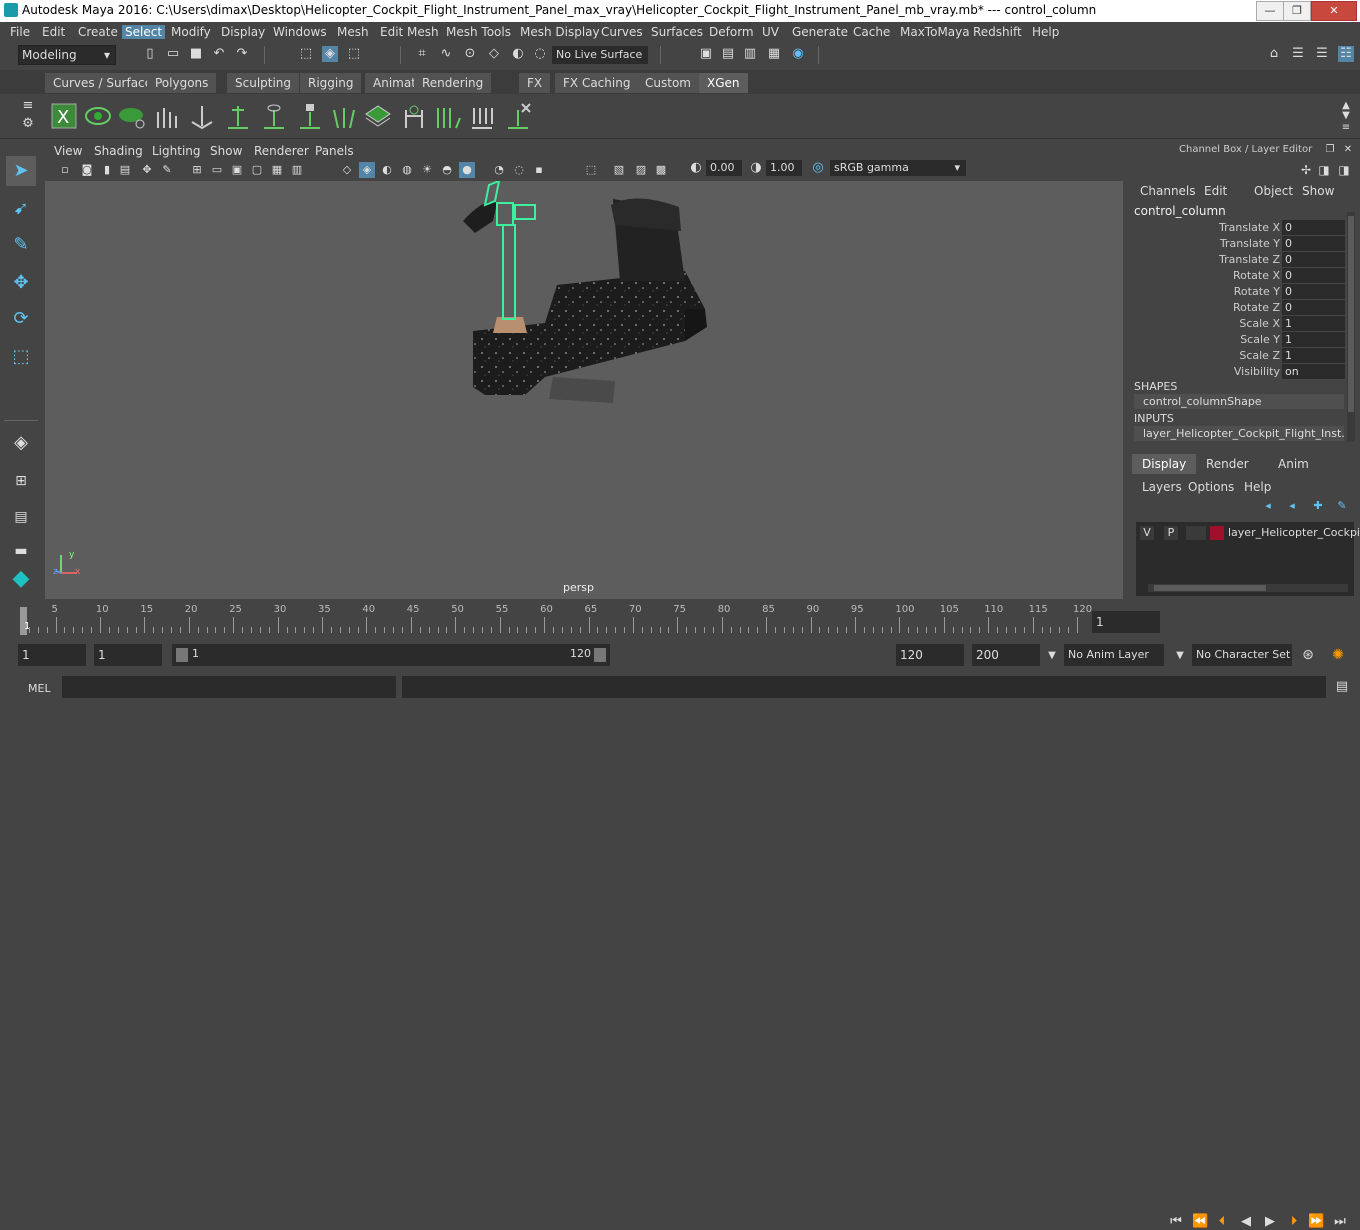  What do you see at coordinates (1342, 506) in the screenshot?
I see `new-layer-selected-icon: ✎` at bounding box center [1342, 506].